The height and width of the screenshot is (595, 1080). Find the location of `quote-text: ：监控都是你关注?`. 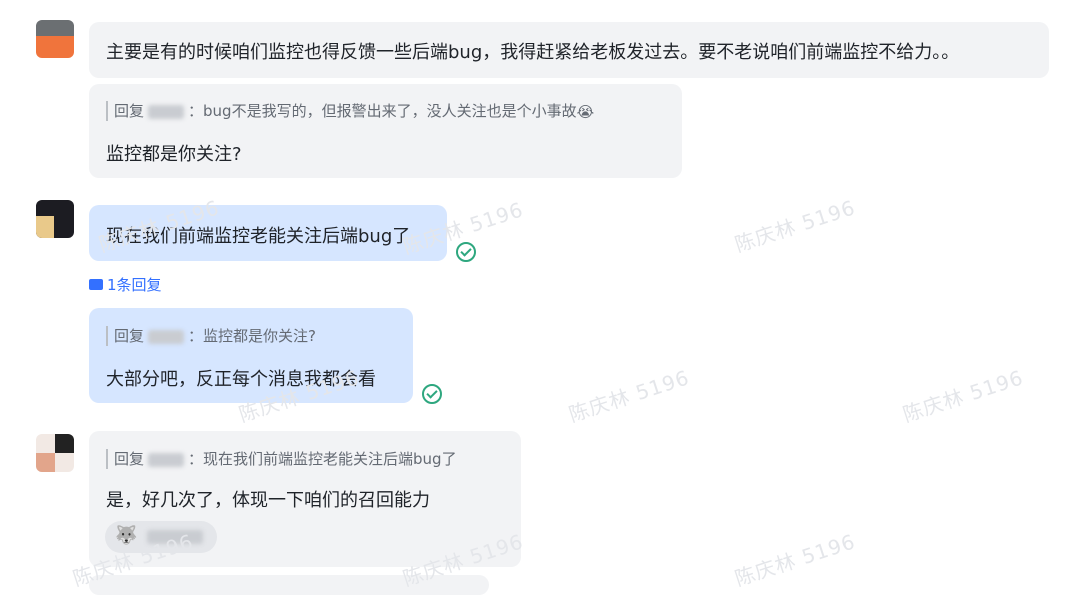

quote-text: ：监控都是你关注? is located at coordinates (252, 336).